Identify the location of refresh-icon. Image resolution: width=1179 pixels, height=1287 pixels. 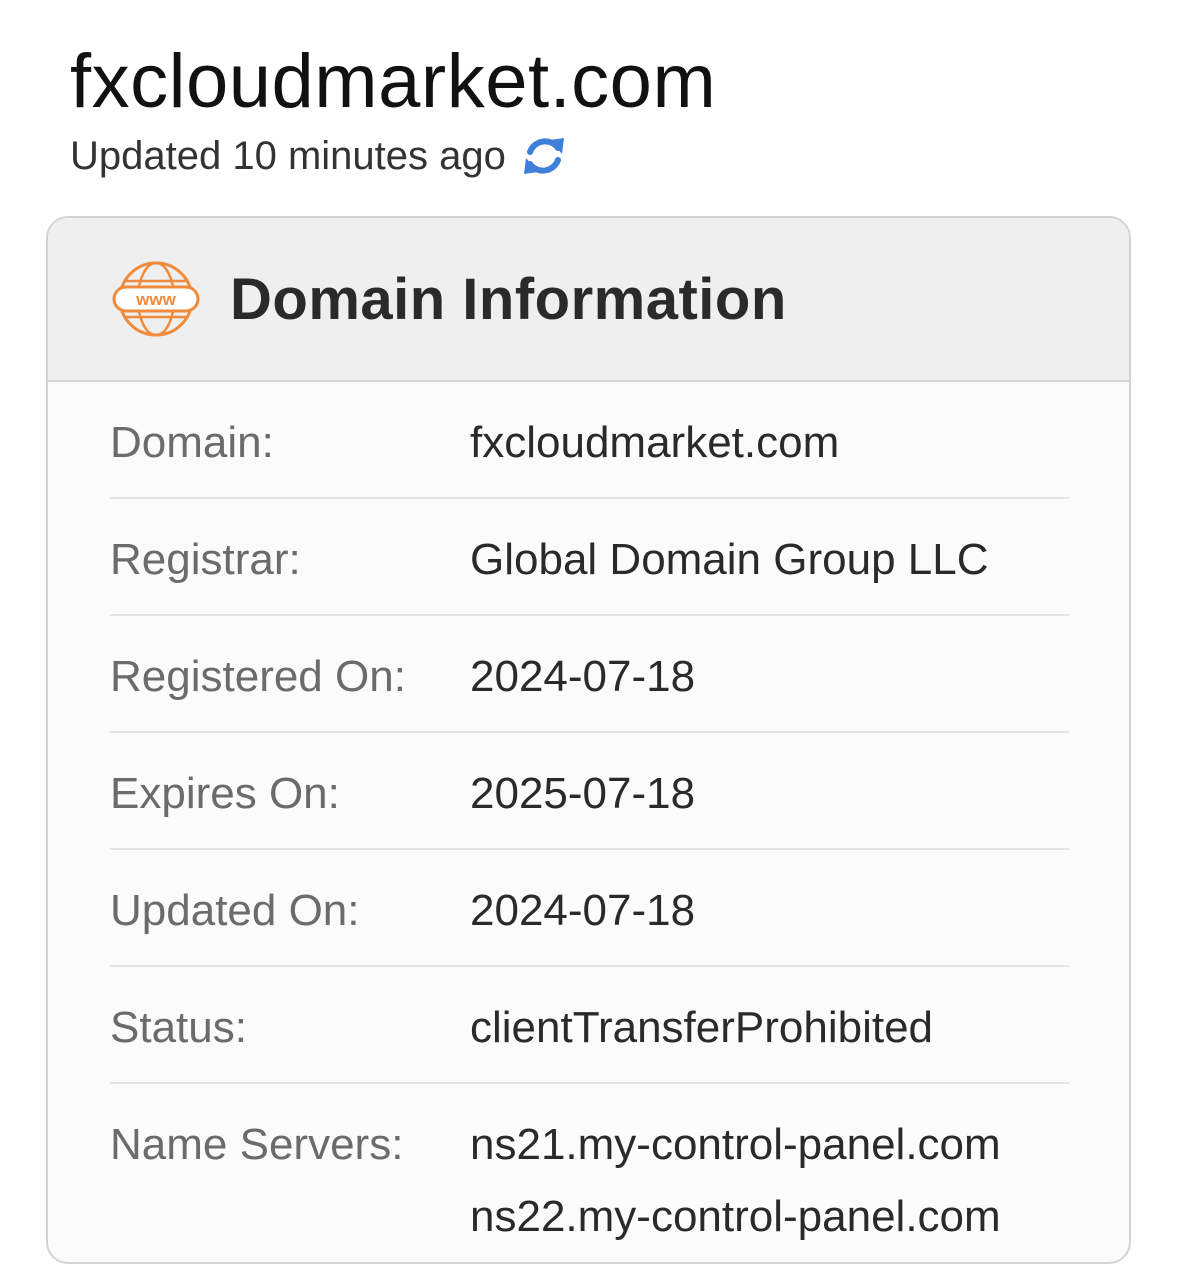
(544, 156).